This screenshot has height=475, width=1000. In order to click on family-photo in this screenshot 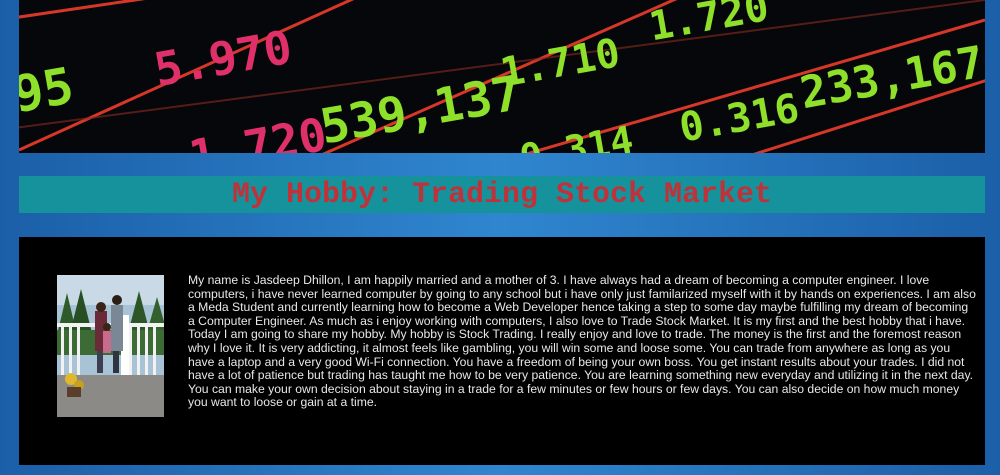, I will do `click(110, 346)`.